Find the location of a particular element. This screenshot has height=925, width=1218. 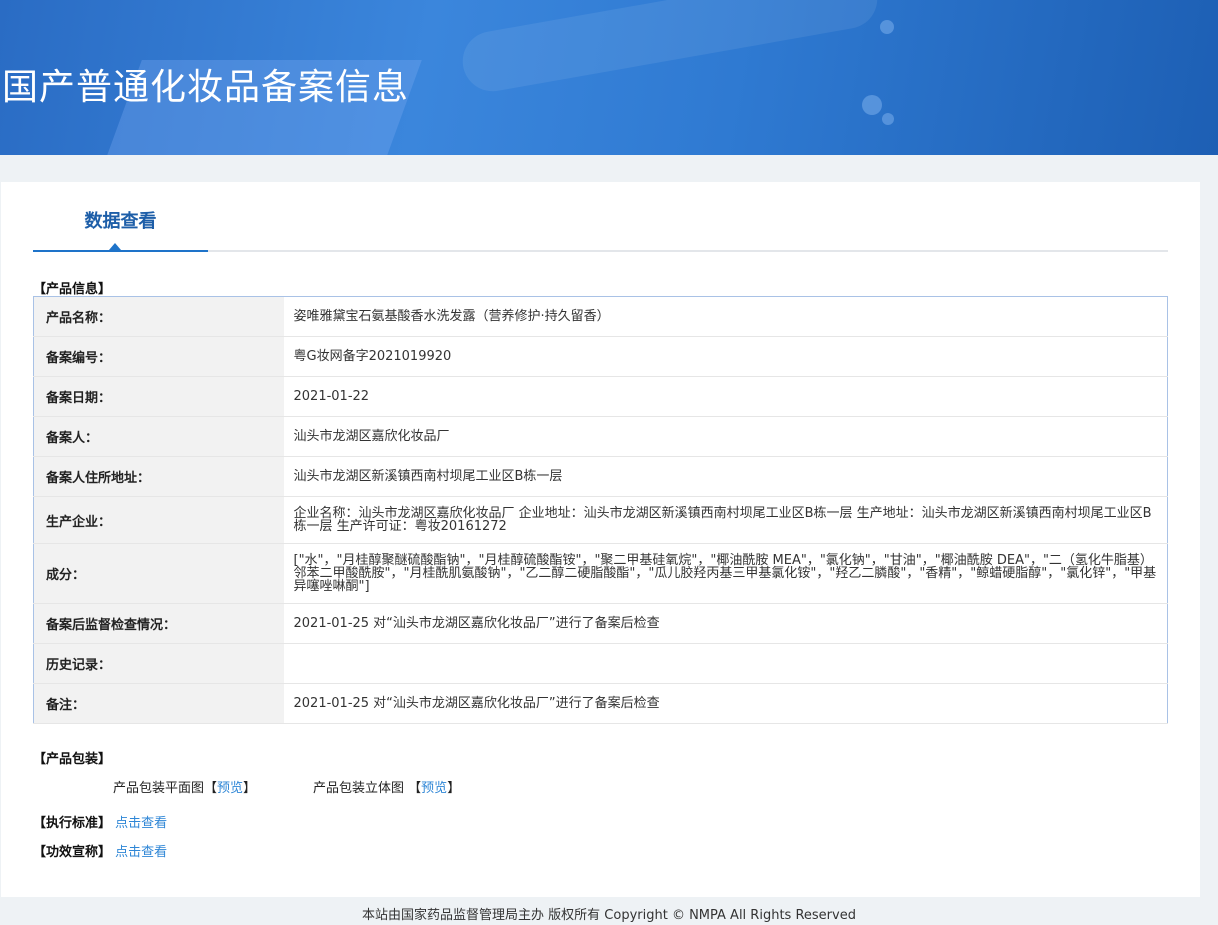

table-row: 历史记录： is located at coordinates (600, 663).